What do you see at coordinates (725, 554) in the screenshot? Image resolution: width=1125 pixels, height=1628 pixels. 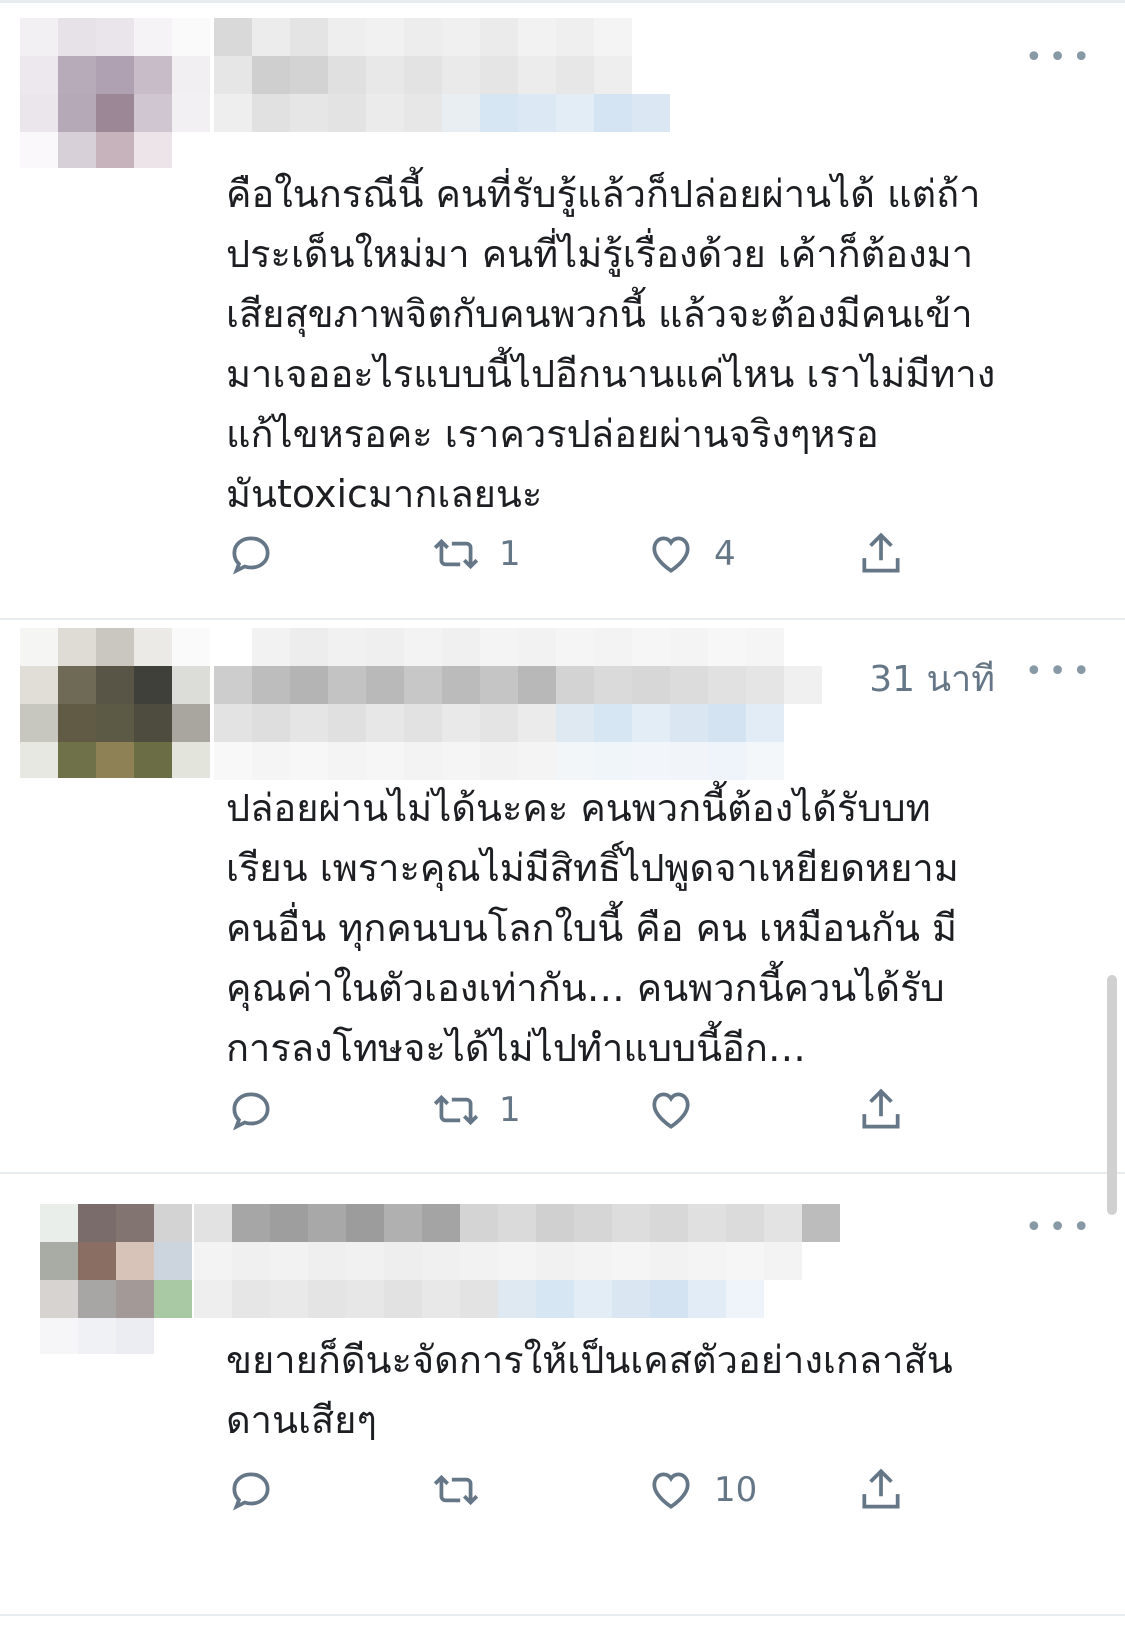 I see `like-count: 4` at bounding box center [725, 554].